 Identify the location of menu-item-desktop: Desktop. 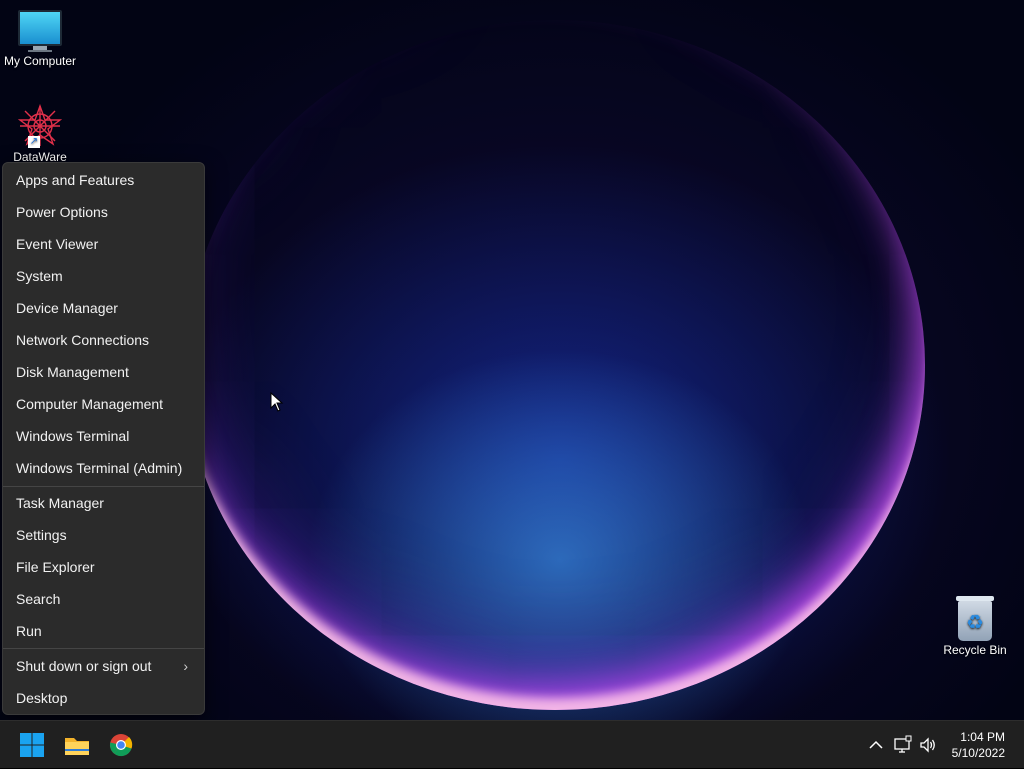
(103, 698).